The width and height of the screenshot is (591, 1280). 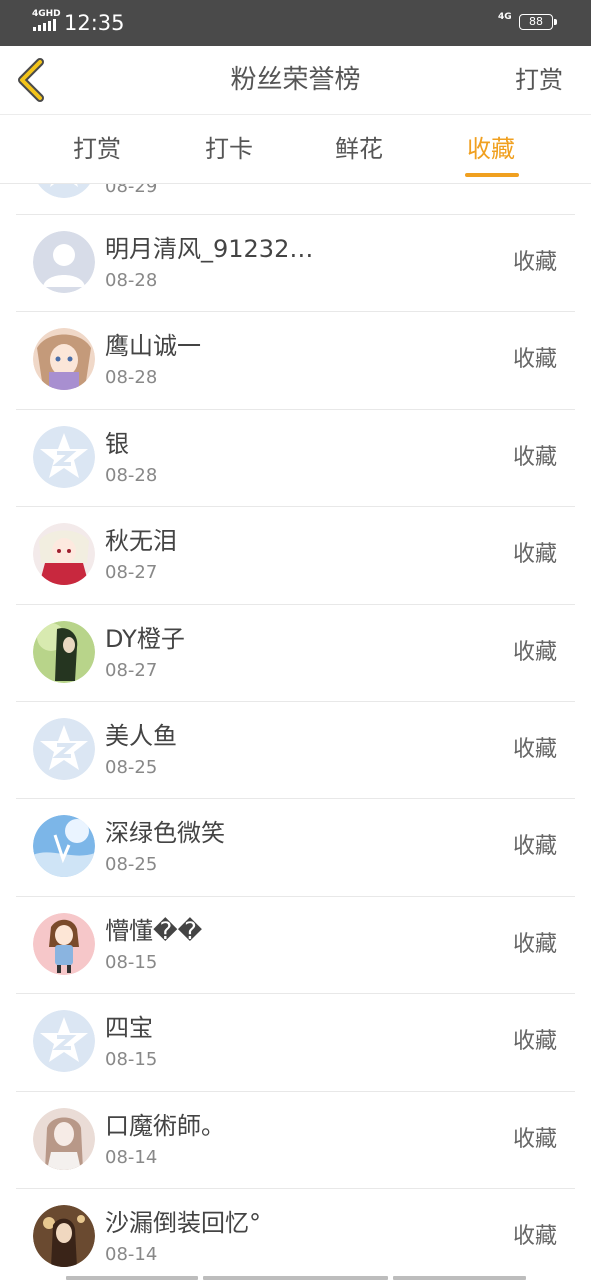 I want to click on list-item-name: DY橙子, so click(x=145, y=639).